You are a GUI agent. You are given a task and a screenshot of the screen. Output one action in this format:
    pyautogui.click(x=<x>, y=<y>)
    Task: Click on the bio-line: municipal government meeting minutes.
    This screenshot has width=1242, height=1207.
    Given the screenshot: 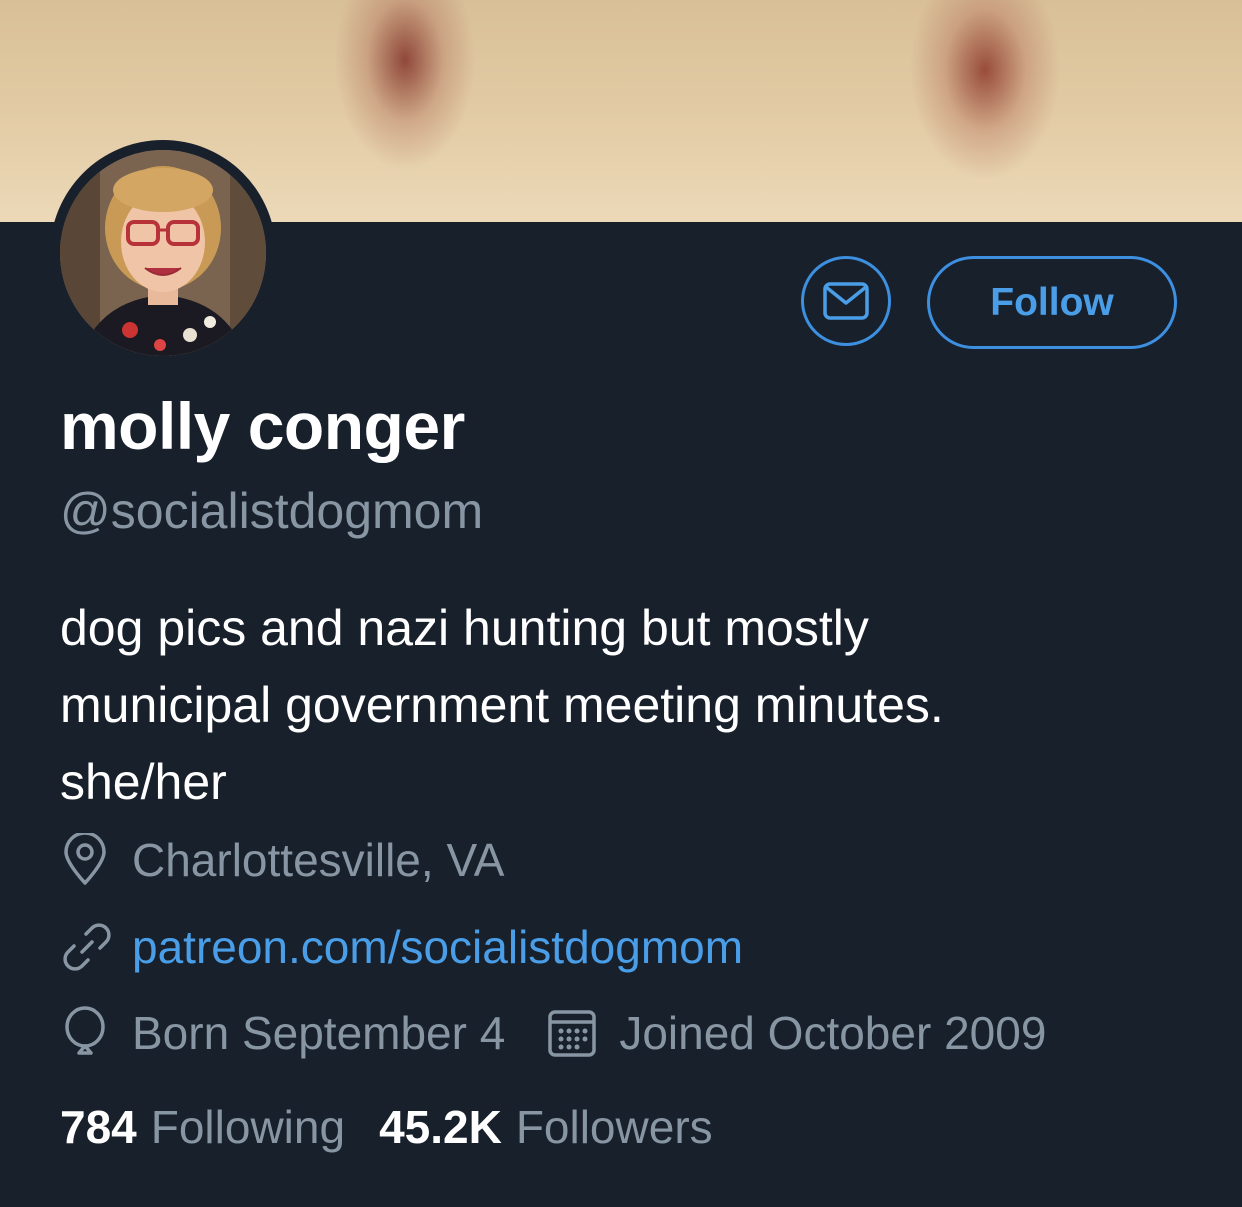 What is the action you would take?
    pyautogui.click(x=502, y=705)
    